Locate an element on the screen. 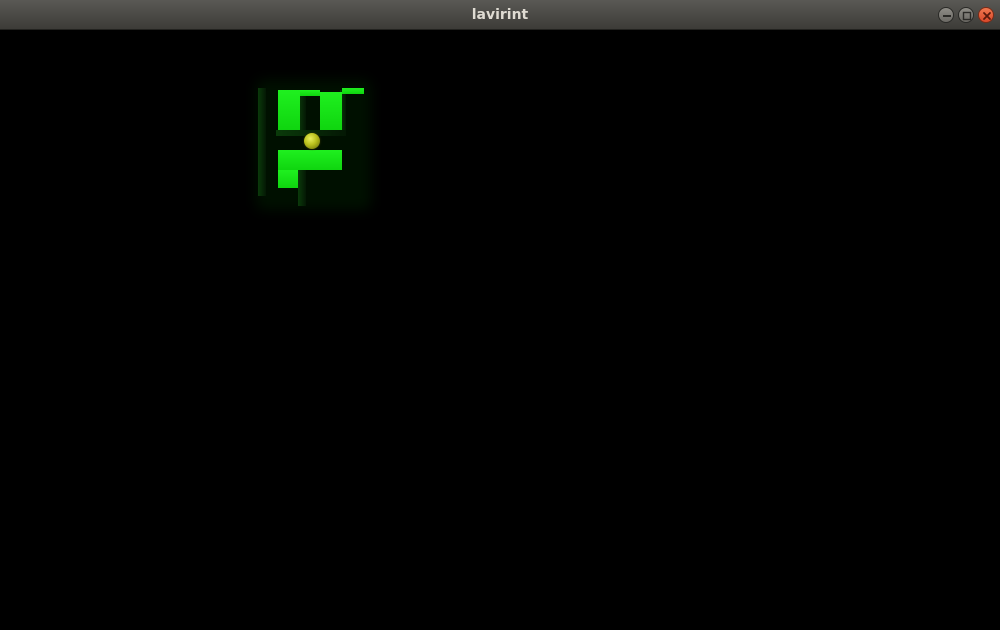 Image resolution: width=1000 pixels, height=630 pixels. window-title: lavirint is located at coordinates (500, 15).